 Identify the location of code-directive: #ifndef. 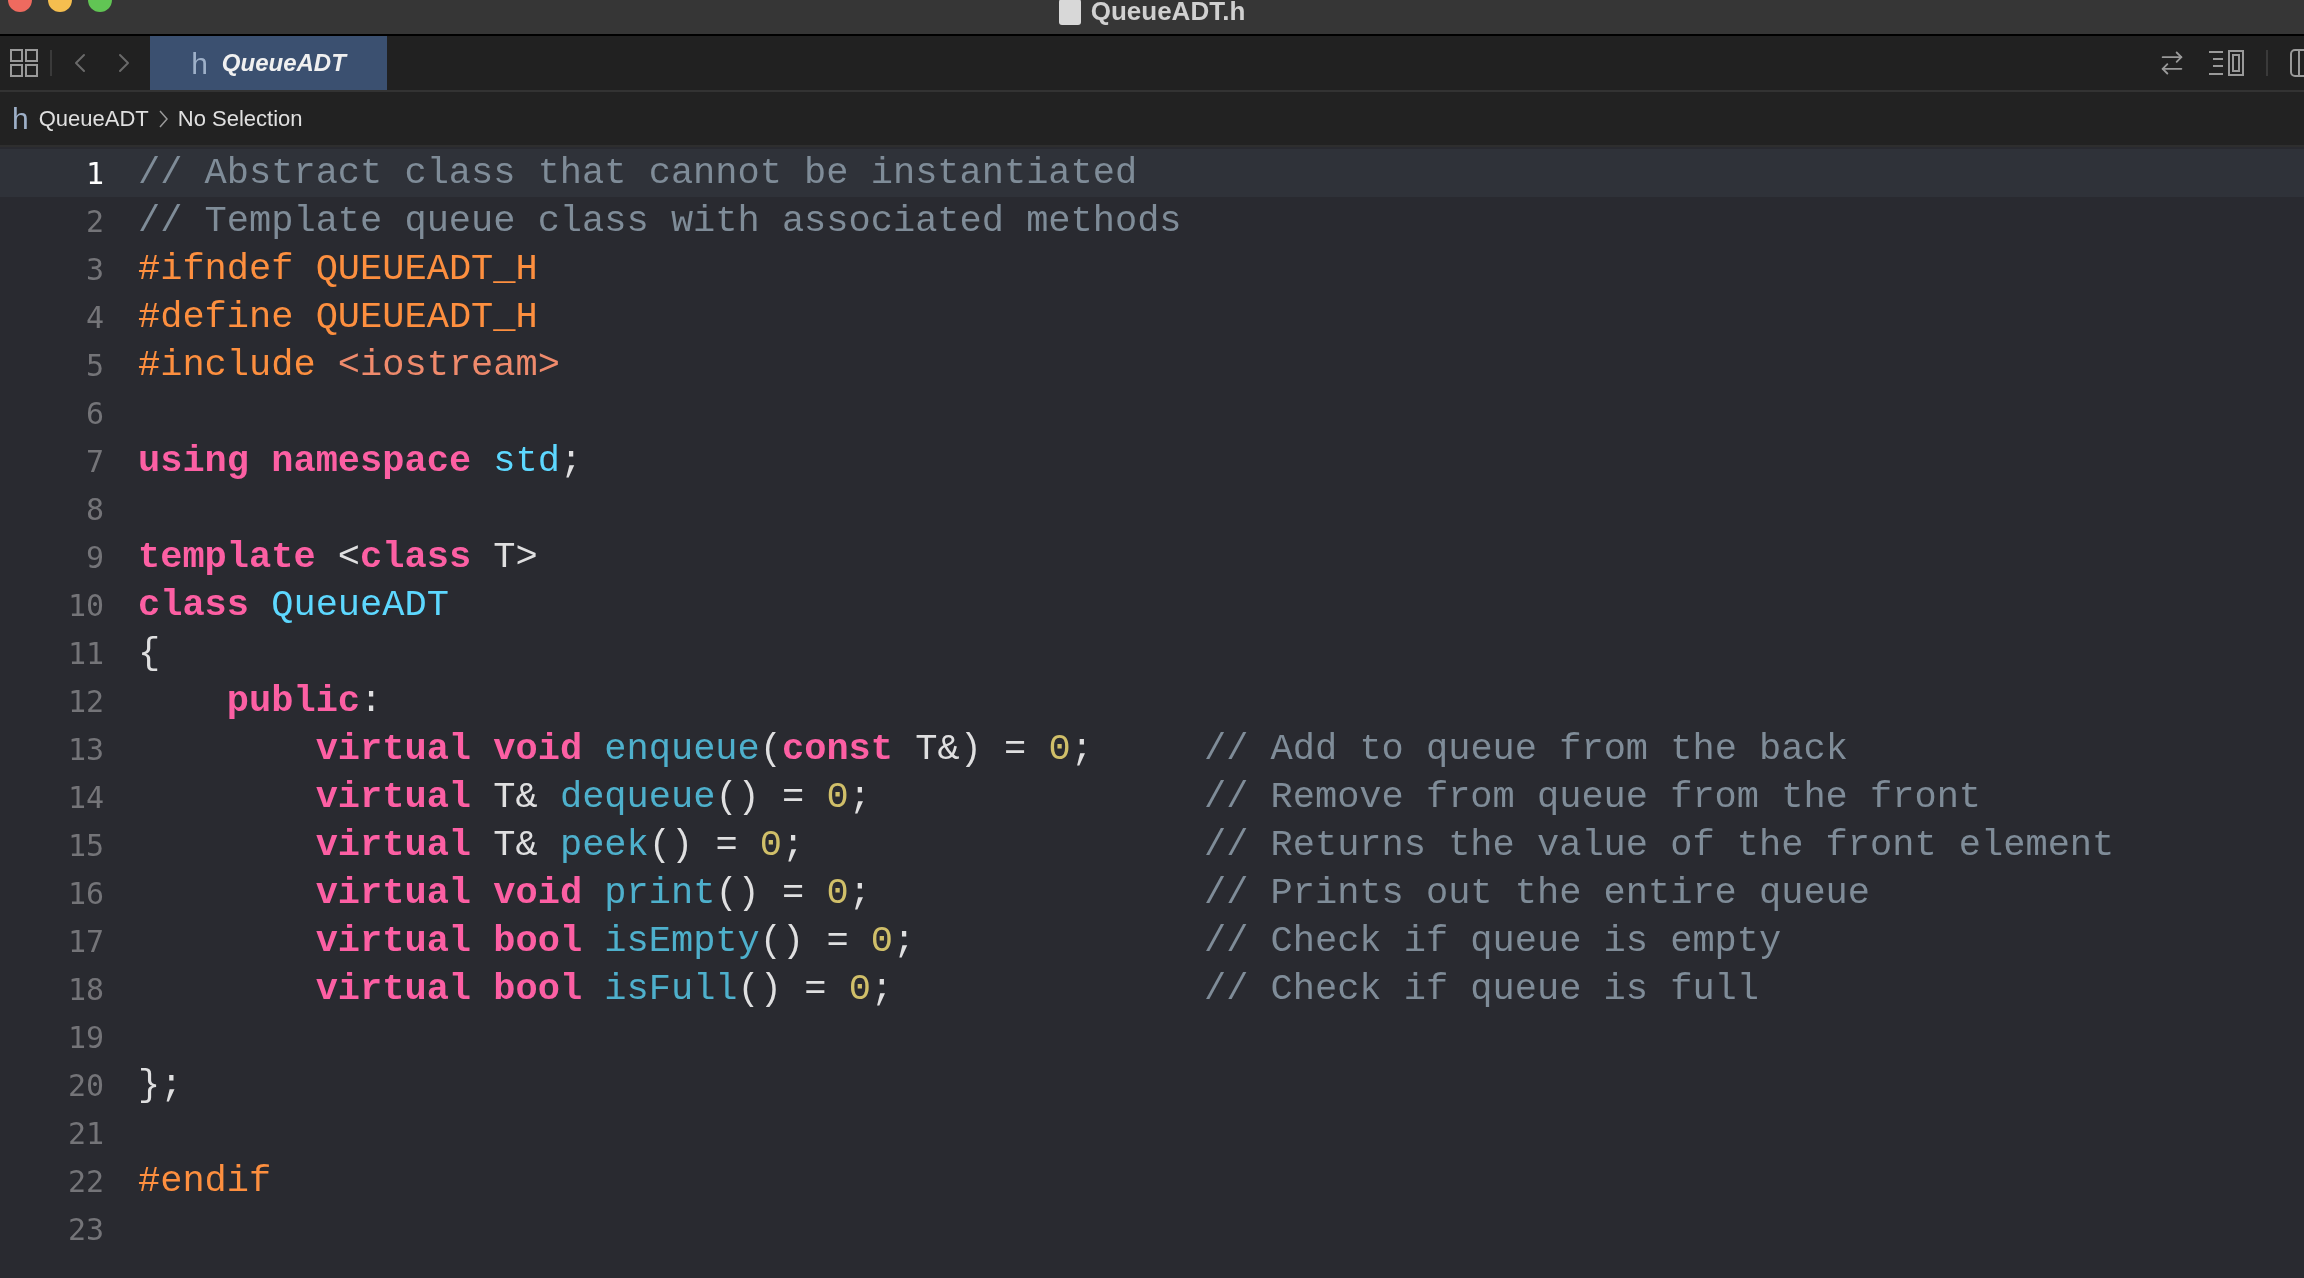
(216, 269).